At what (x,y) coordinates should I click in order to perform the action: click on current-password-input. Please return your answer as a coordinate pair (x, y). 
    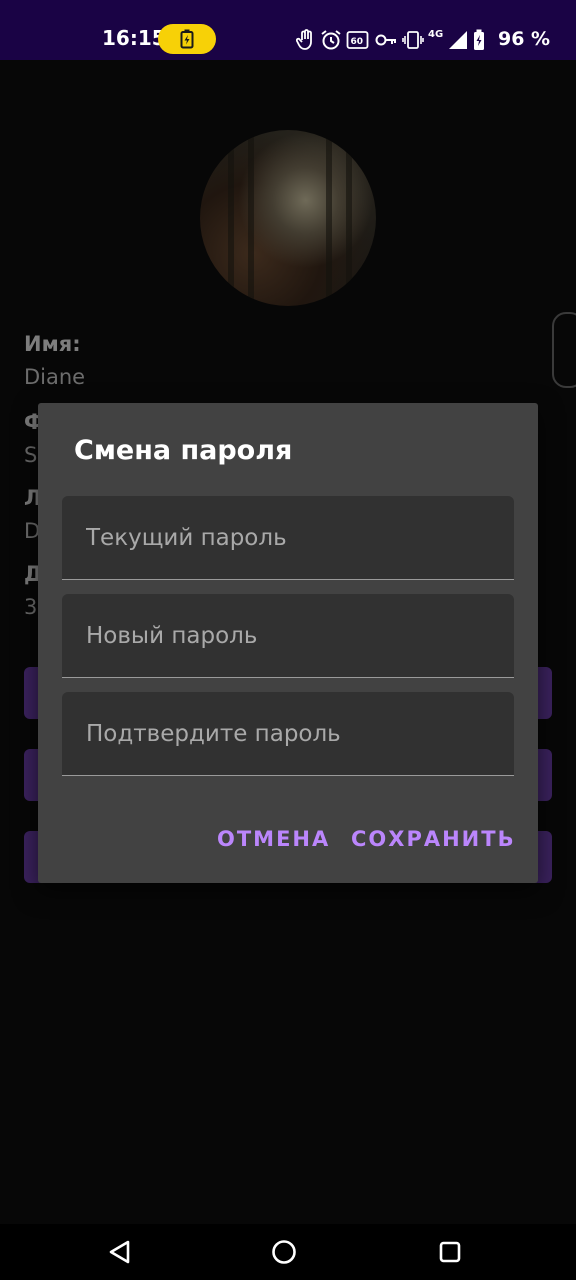
    Looking at the image, I should click on (288, 537).